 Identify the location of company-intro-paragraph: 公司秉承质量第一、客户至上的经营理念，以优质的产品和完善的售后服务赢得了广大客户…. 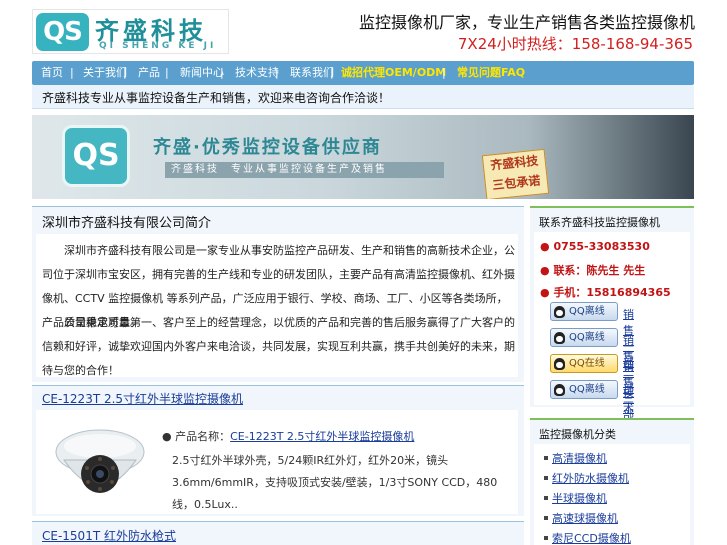
(278, 346).